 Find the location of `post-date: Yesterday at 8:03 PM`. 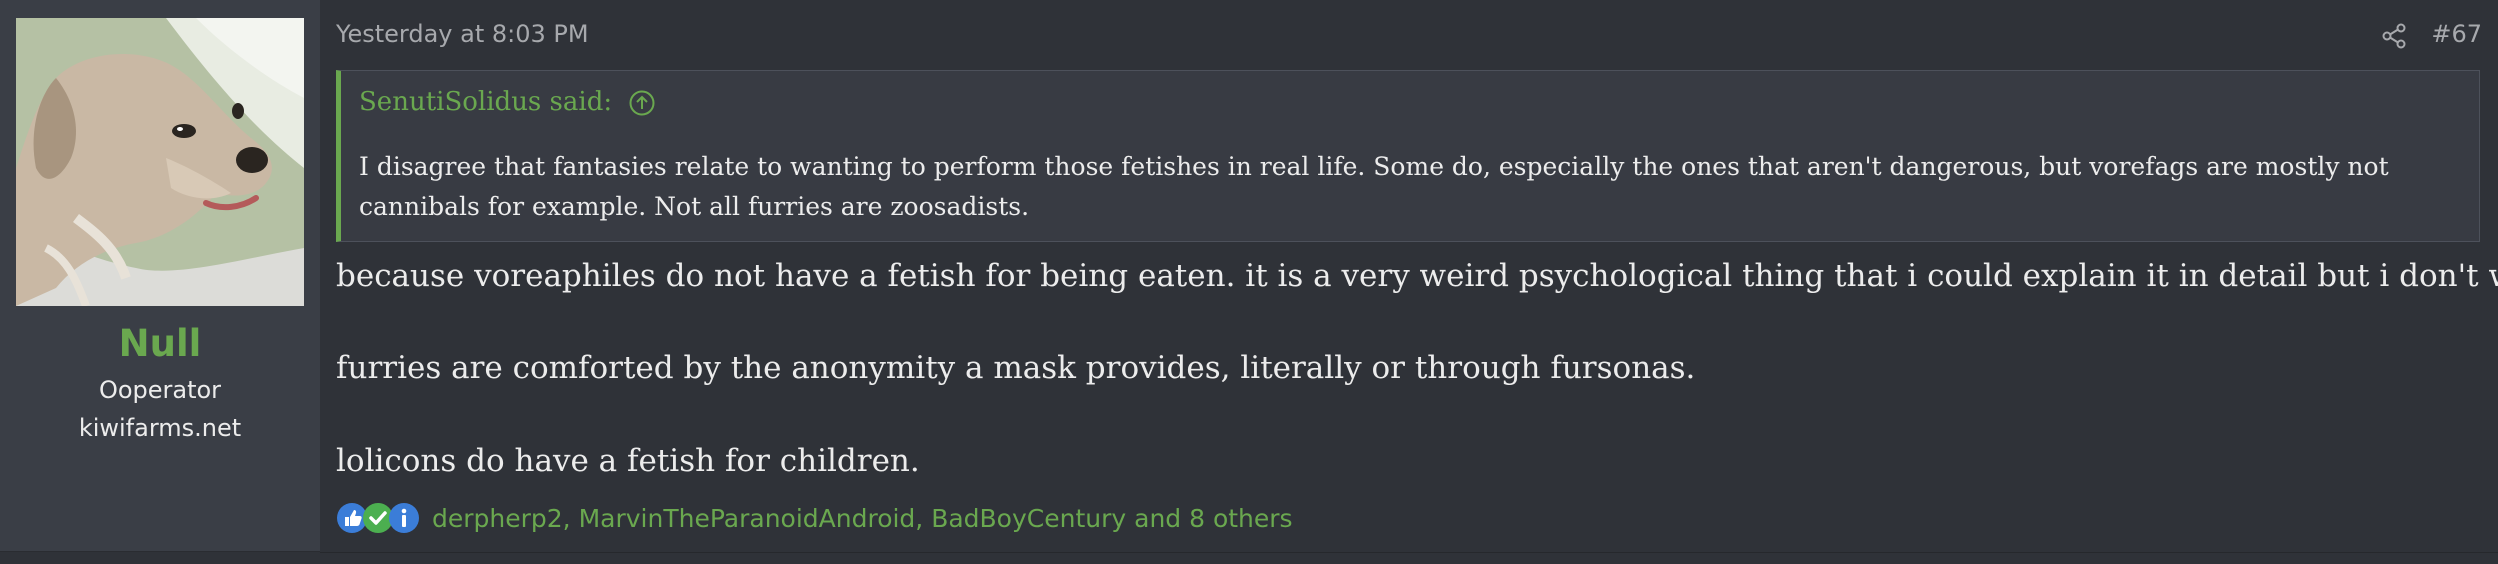

post-date: Yesterday at 8:03 PM is located at coordinates (462, 34).